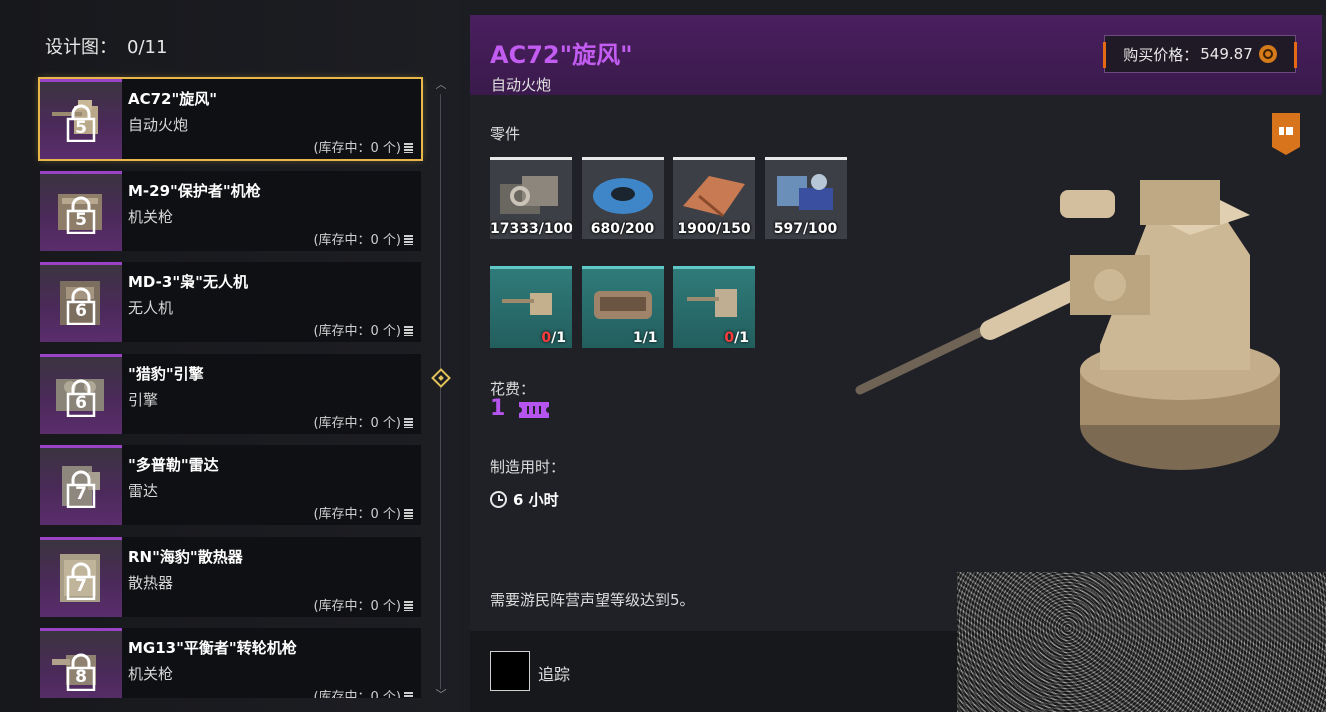 The width and height of the screenshot is (1326, 712). Describe the element at coordinates (230, 210) in the screenshot. I see `blueprint-item-m29: 5 M-29"保护者"机枪 机关枪 (库存中：0 个)` at that location.